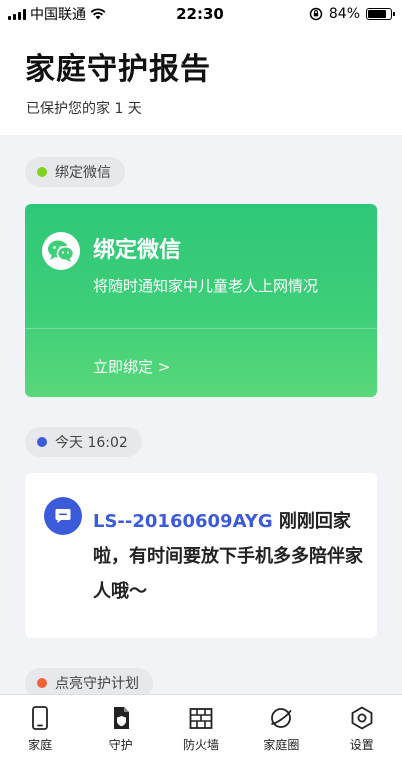 Image resolution: width=402 pixels, height=759 pixels. Describe the element at coordinates (63, 516) in the screenshot. I see `message-icon` at that location.